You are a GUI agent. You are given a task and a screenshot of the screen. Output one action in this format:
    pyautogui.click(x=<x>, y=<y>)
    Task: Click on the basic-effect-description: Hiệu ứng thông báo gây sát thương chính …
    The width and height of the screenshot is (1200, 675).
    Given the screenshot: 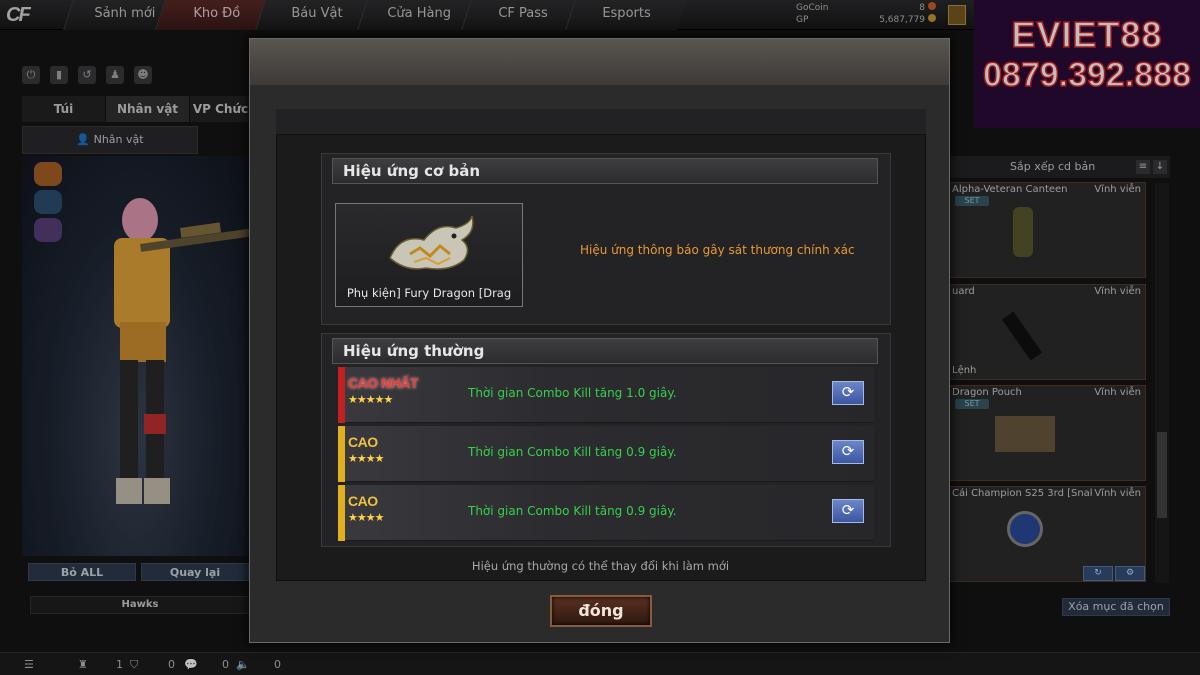 What is the action you would take?
    pyautogui.click(x=717, y=250)
    